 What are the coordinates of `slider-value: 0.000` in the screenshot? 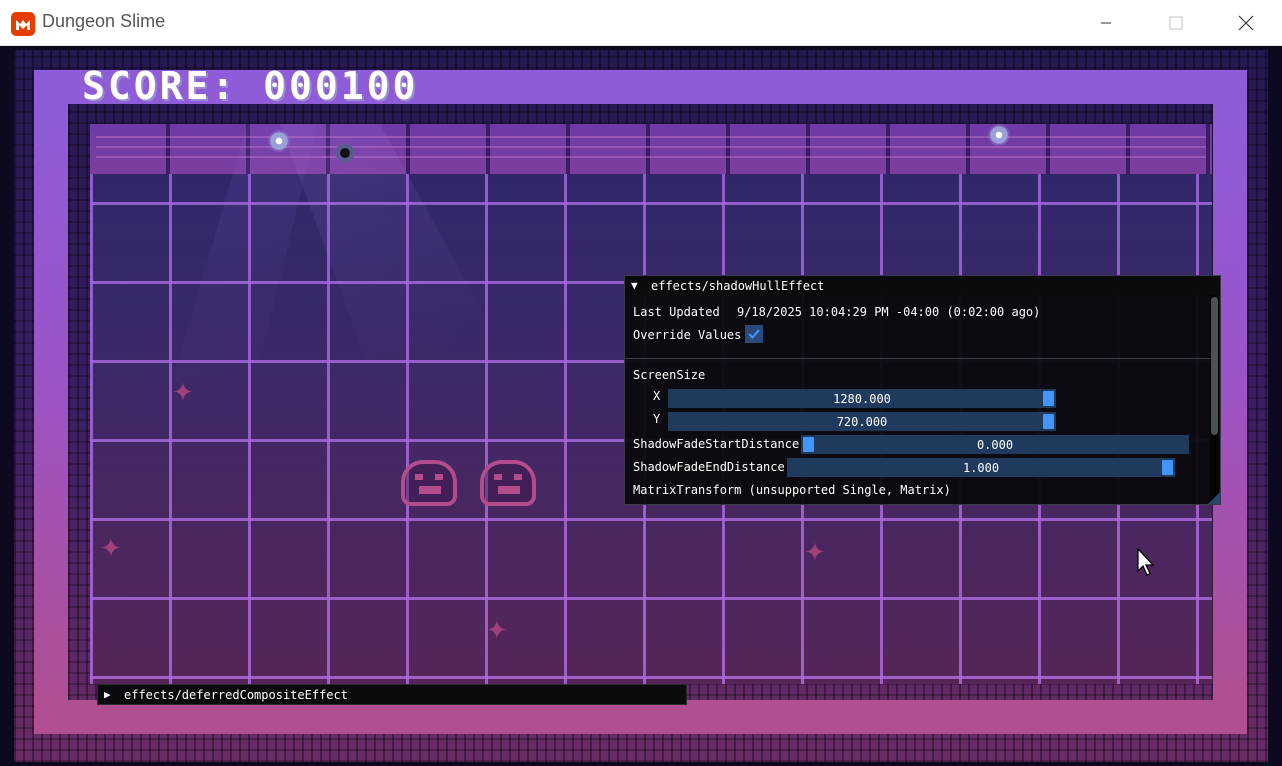 It's located at (995, 444).